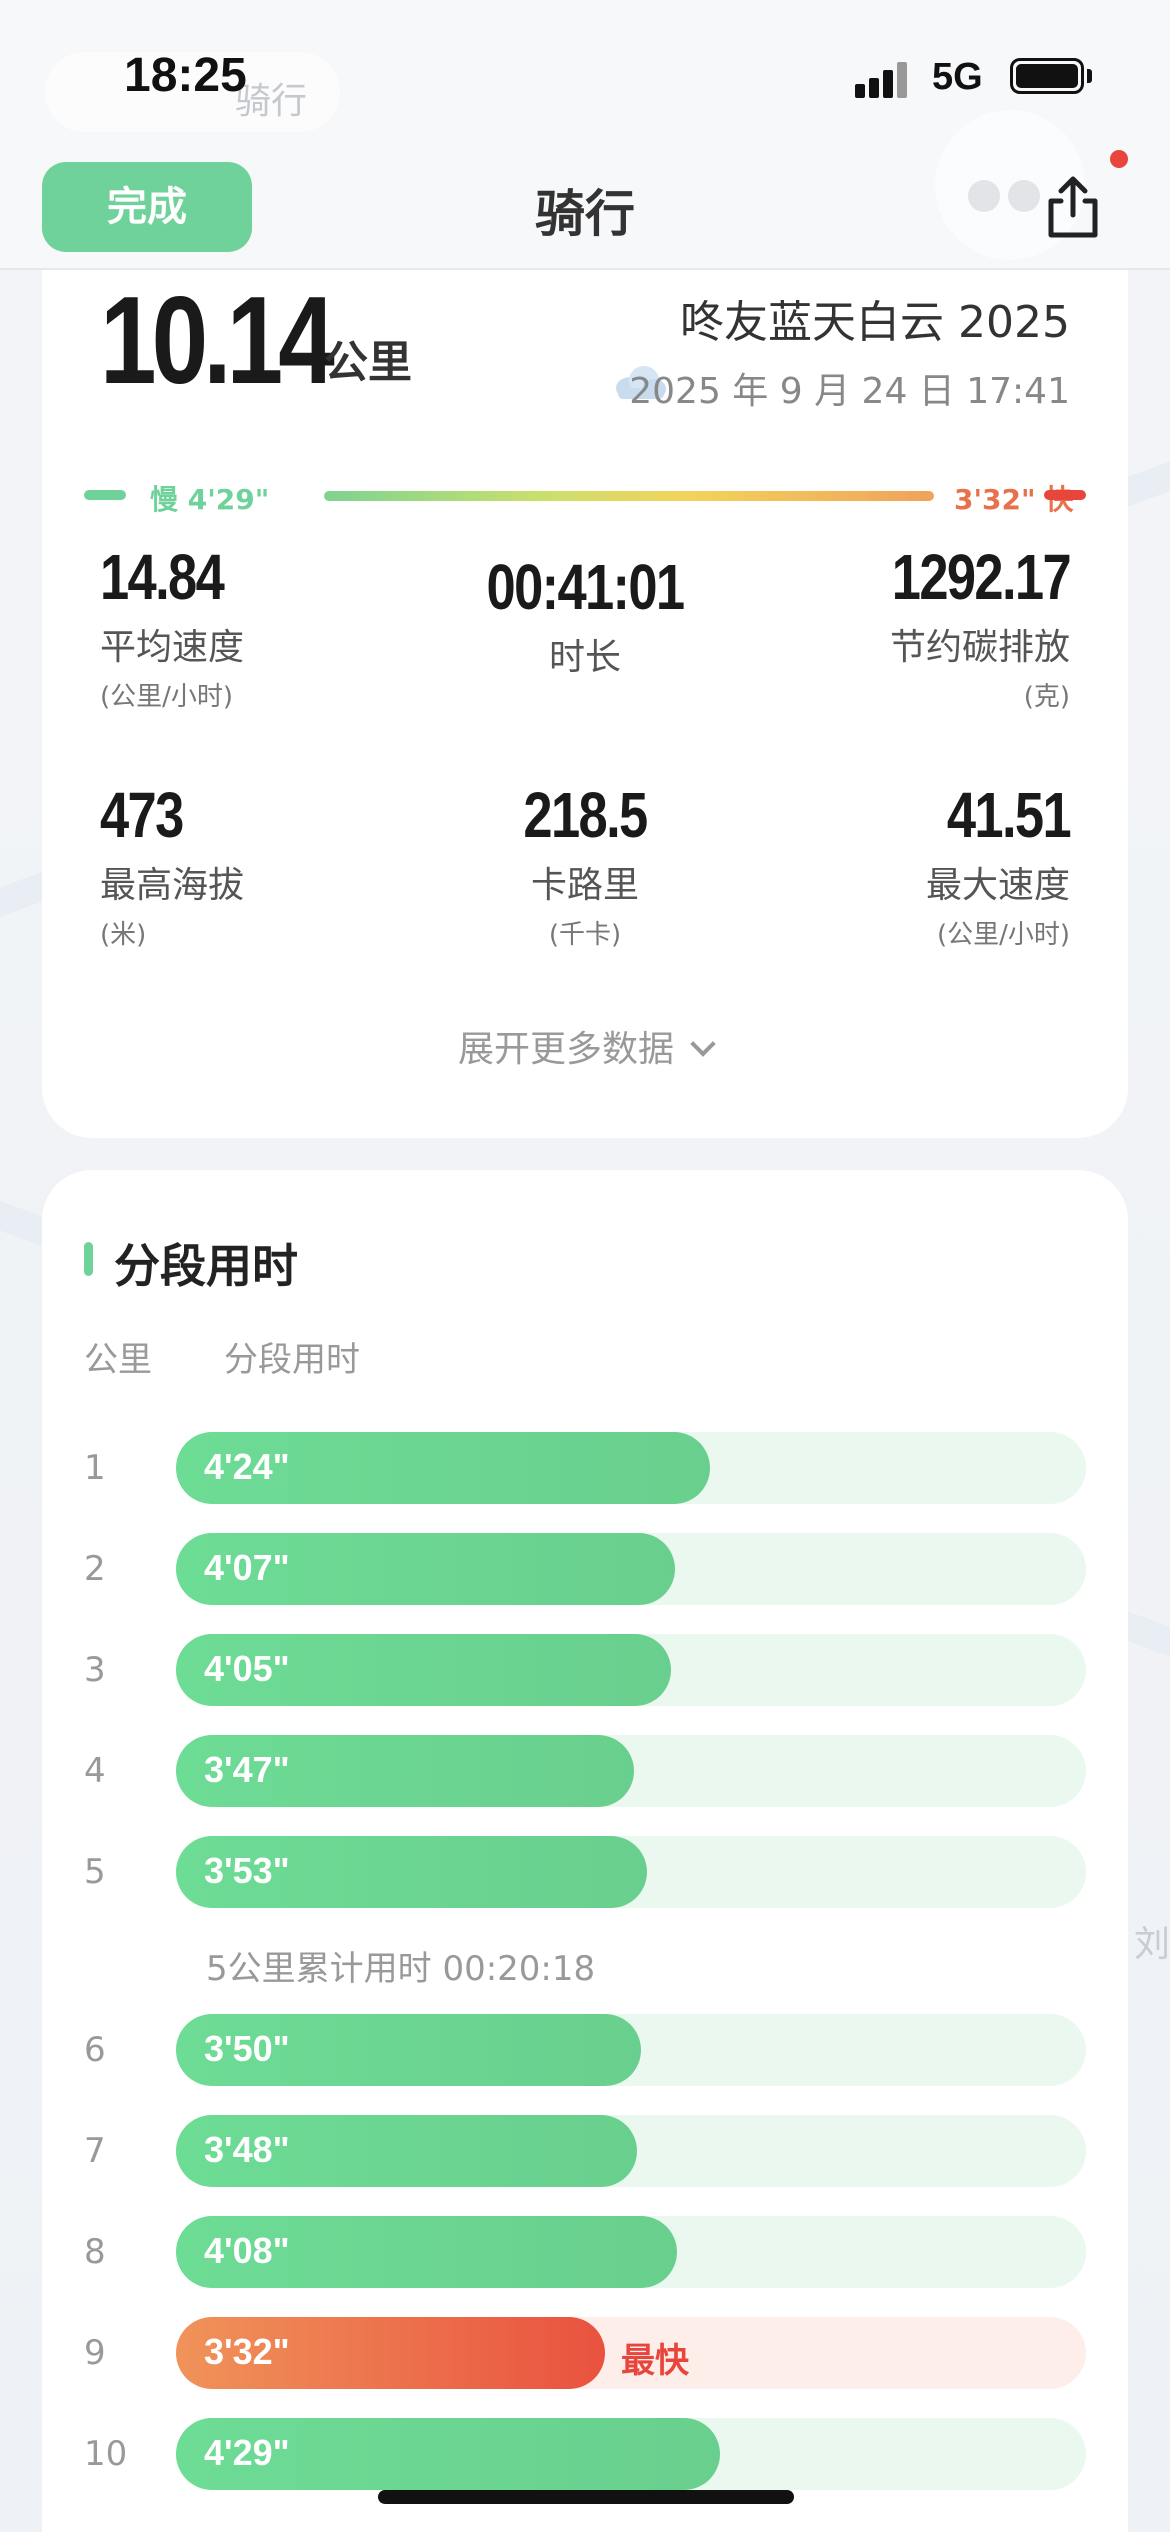  Describe the element at coordinates (95, 2151) in the screenshot. I see `split-km: 7` at that location.